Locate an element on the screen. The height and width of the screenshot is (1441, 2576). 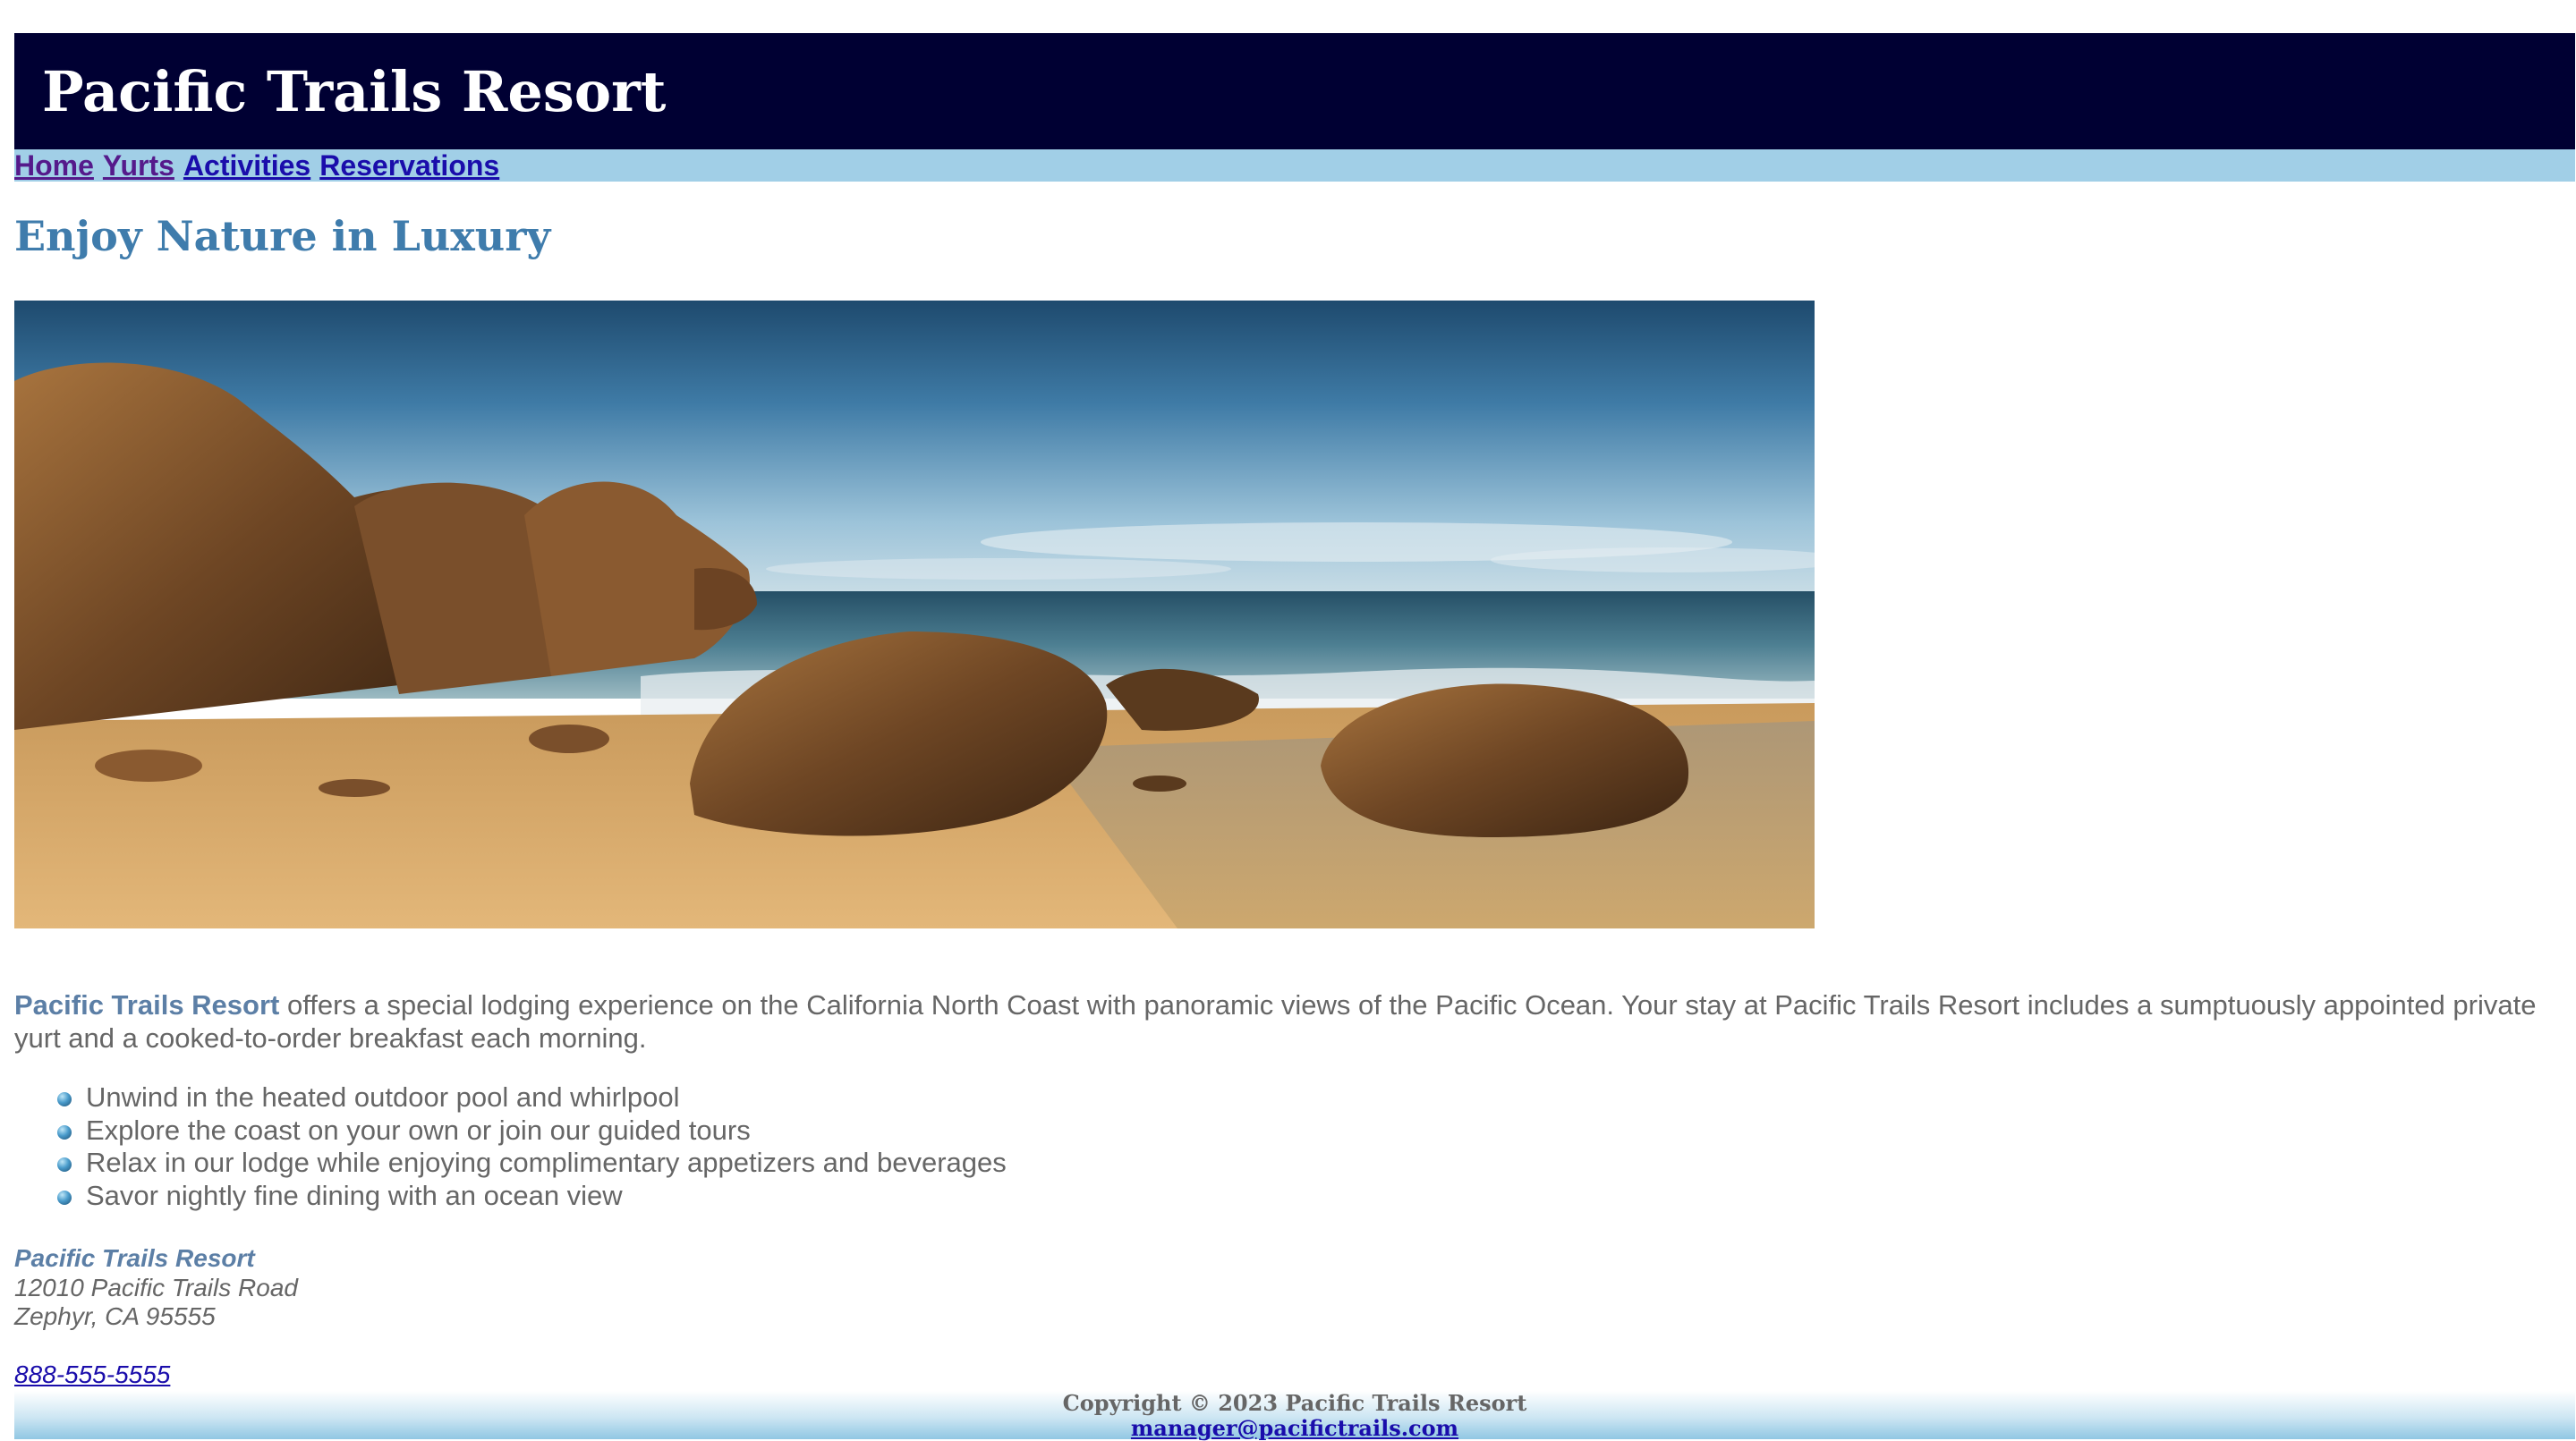
email-link: manager@pacifictrails.com is located at coordinates (1294, 1428).